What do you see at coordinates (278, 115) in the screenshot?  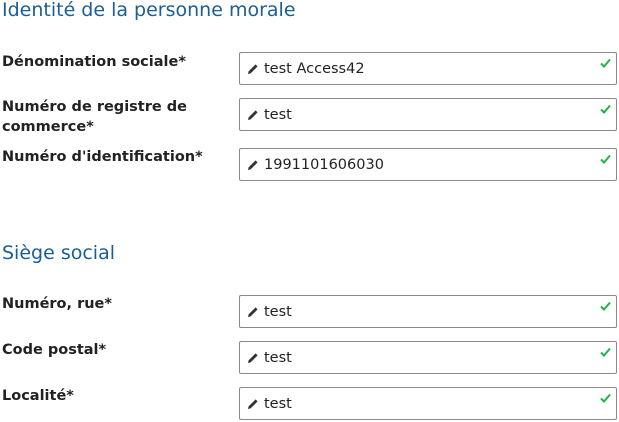 I see `trade-register-number-value: test` at bounding box center [278, 115].